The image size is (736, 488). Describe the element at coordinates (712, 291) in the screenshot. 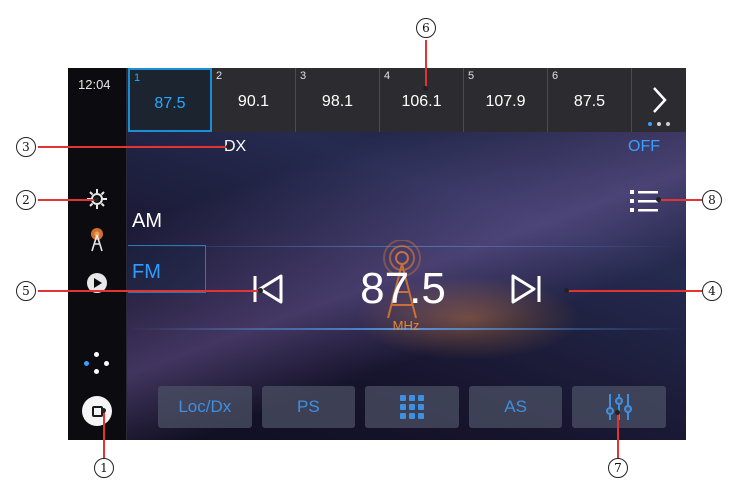

I see `callout-4: 4` at that location.